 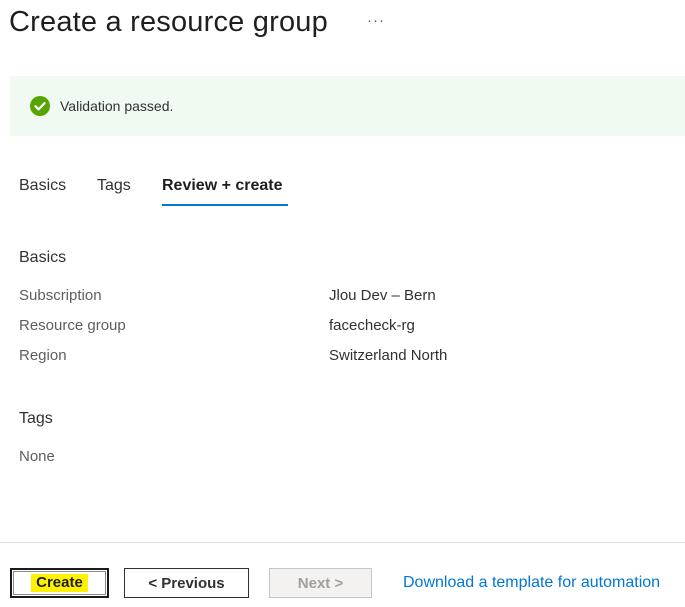 I want to click on tab-tags: Tags, so click(x=114, y=186).